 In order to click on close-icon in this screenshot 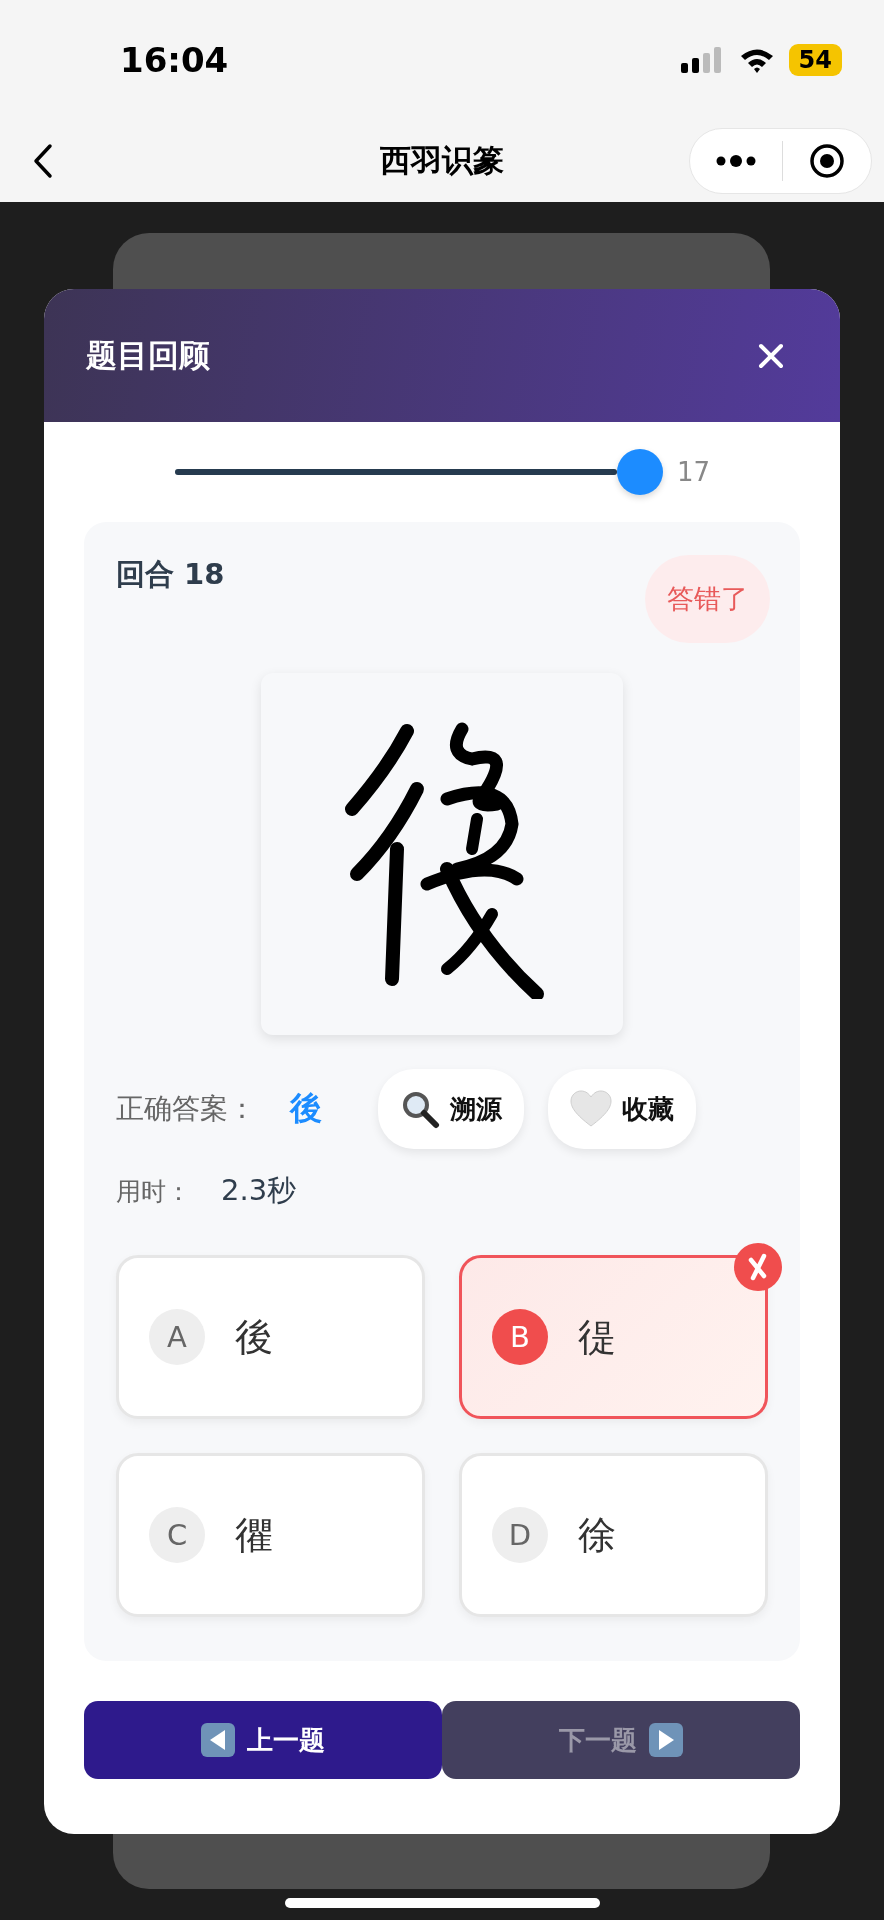, I will do `click(771, 355)`.